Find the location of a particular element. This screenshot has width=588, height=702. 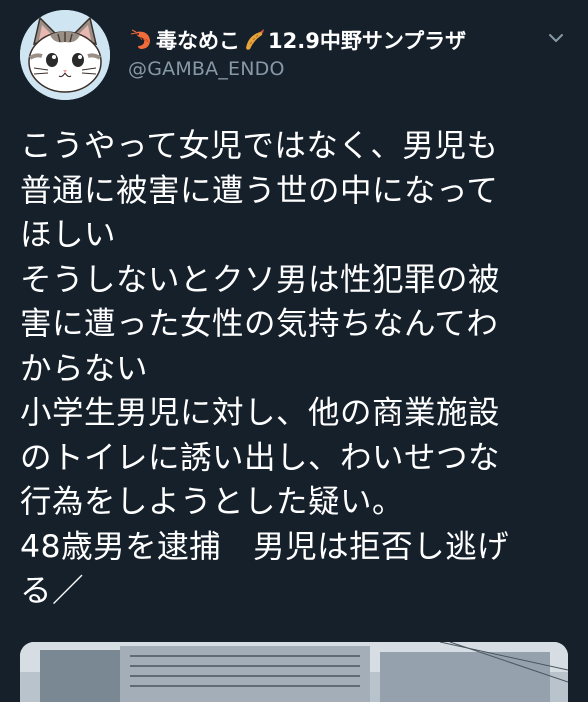

media-image is located at coordinates (294, 672).